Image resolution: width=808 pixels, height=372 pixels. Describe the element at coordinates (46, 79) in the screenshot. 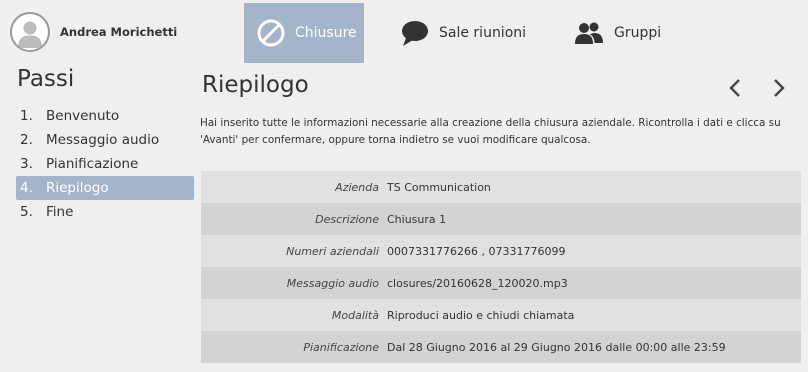

I see `steps-title: Passi` at that location.